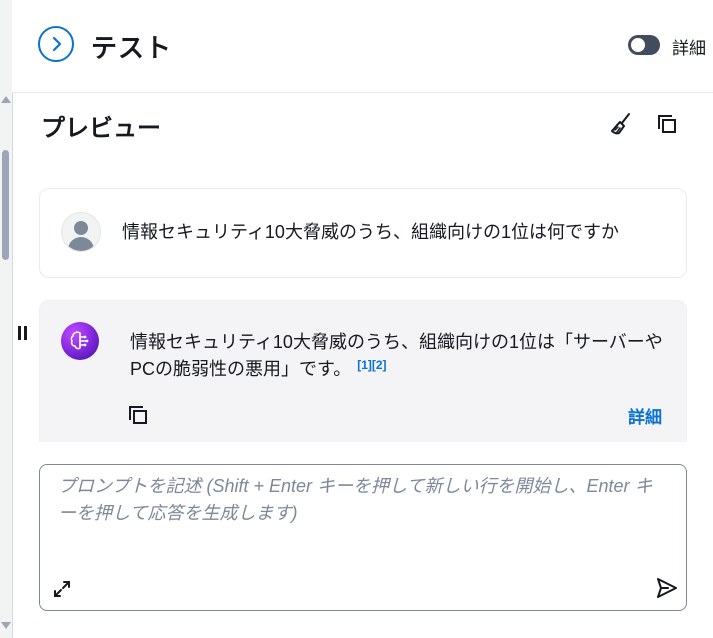 The image size is (713, 638). Describe the element at coordinates (132, 48) in the screenshot. I see `panel-title: テスト` at that location.